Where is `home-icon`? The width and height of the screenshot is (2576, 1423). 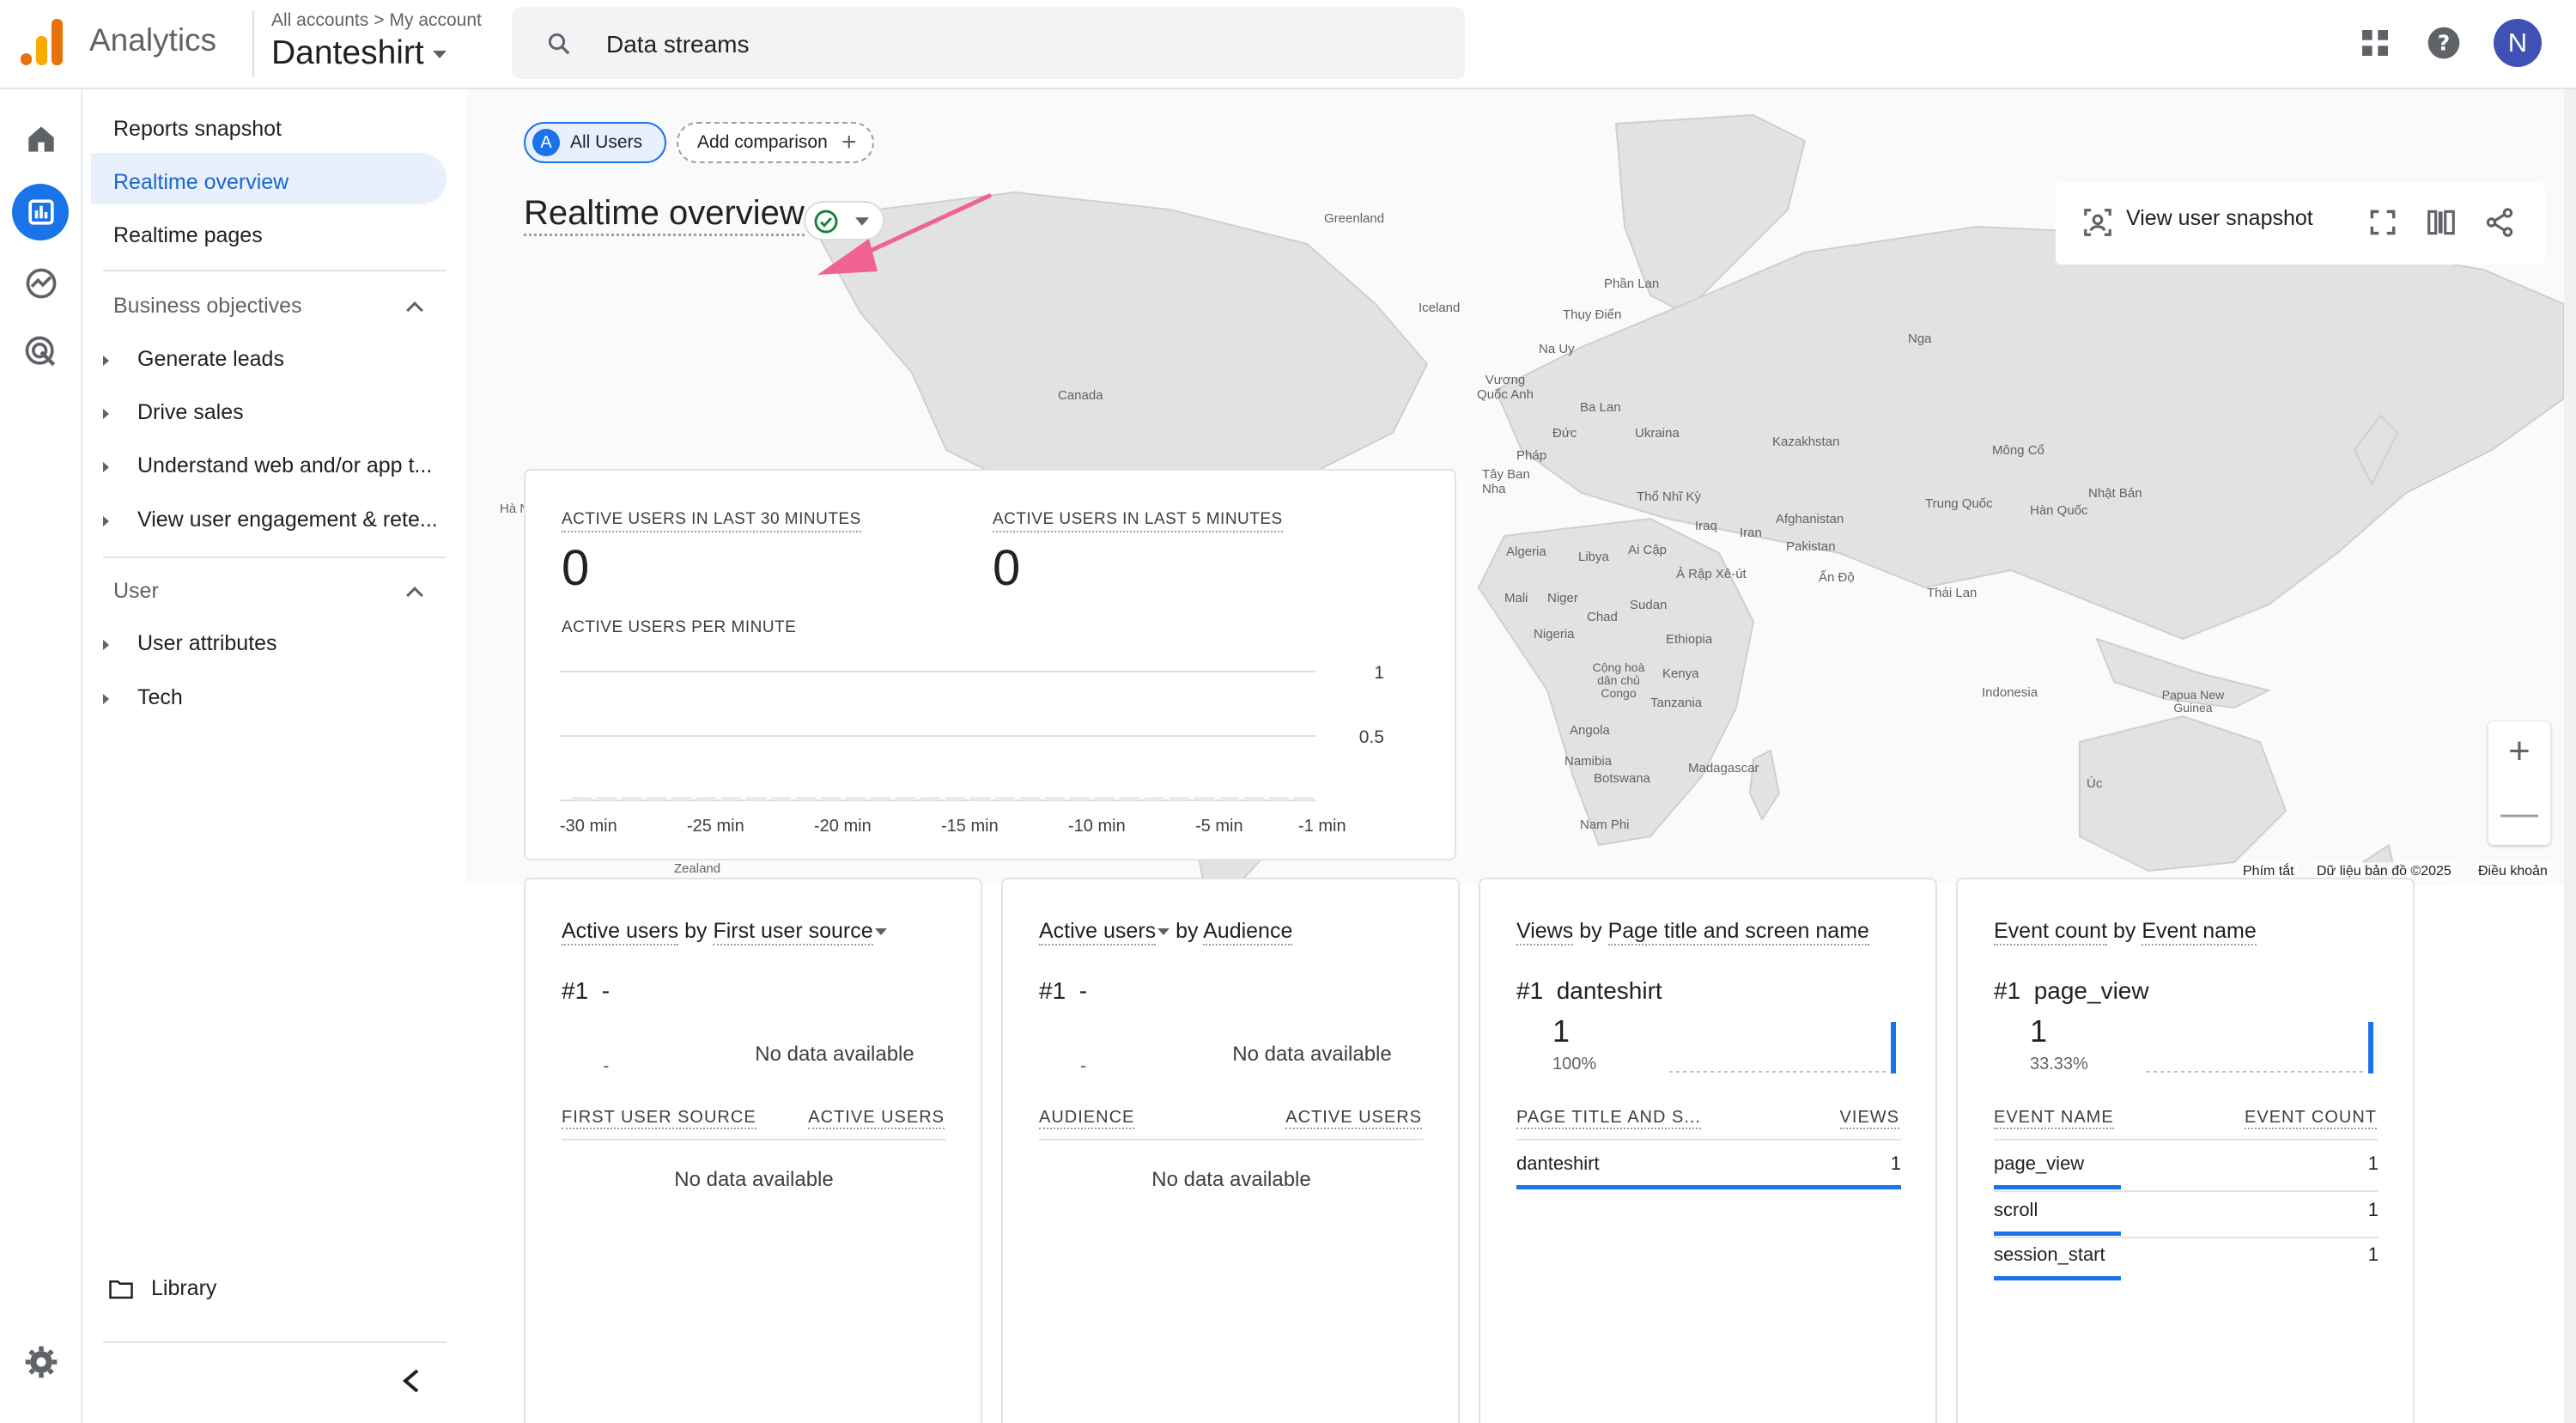
home-icon is located at coordinates (41, 139).